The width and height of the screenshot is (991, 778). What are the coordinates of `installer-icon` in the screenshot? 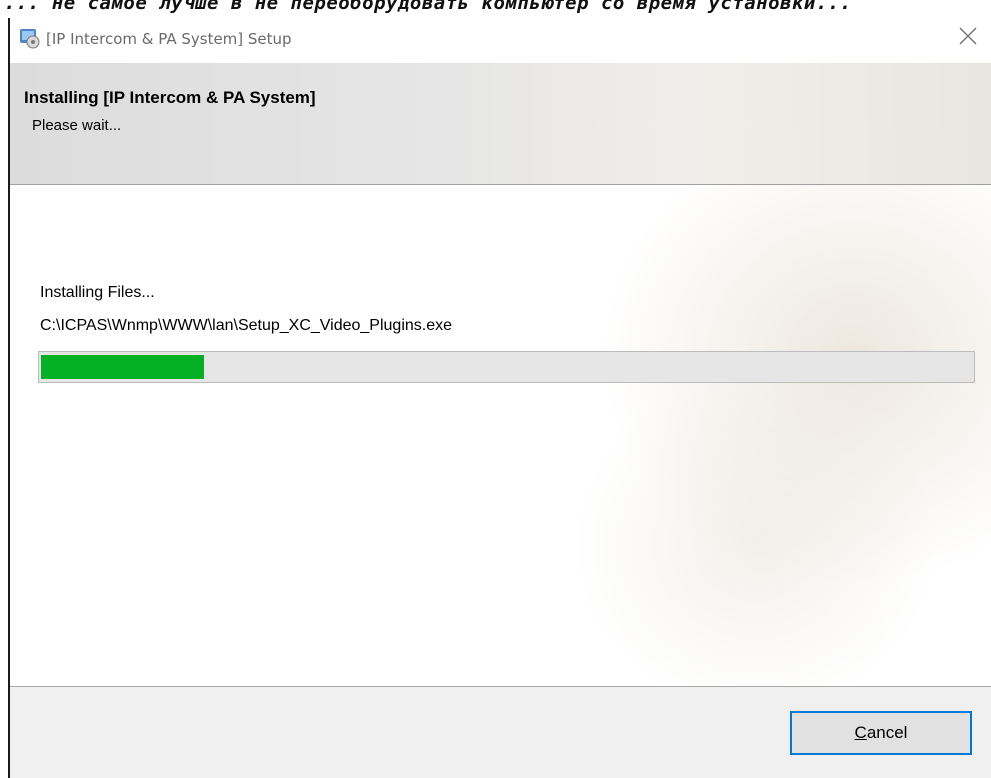 It's located at (29, 38).